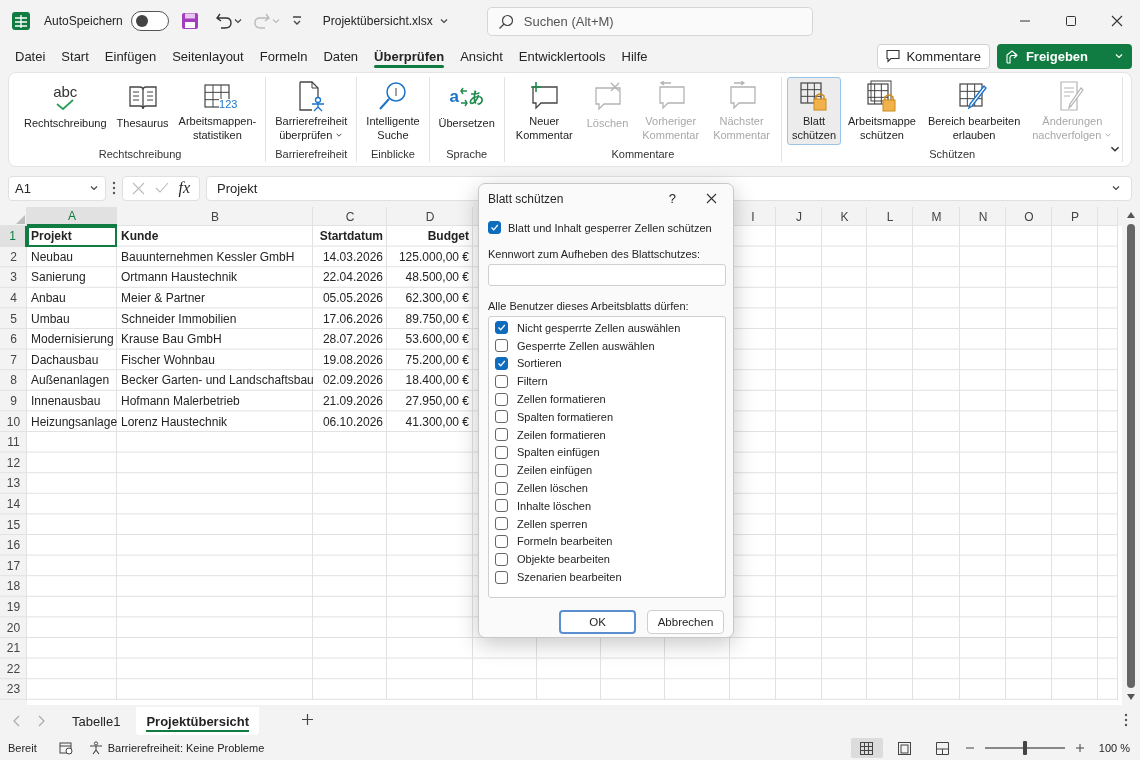 This screenshot has width=1140, height=760. What do you see at coordinates (180, 402) in the screenshot?
I see `table-cell-text: Hofmann Malerbetrieb` at bounding box center [180, 402].